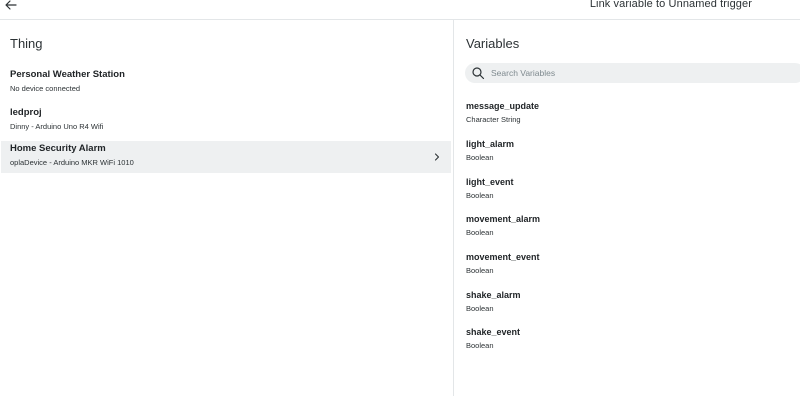 This screenshot has width=800, height=396. I want to click on thing-device: Dinny - Arduino Uno R4 Wifi, so click(57, 126).